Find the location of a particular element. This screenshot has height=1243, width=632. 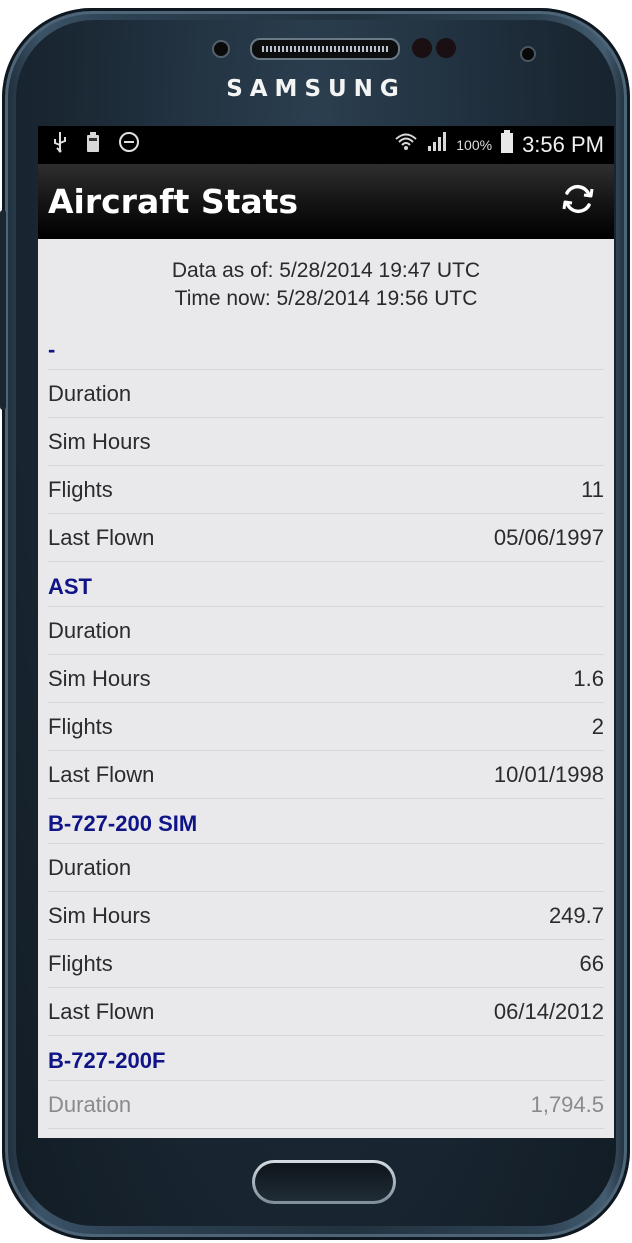

light-sensor is located at coordinates (446, 48).